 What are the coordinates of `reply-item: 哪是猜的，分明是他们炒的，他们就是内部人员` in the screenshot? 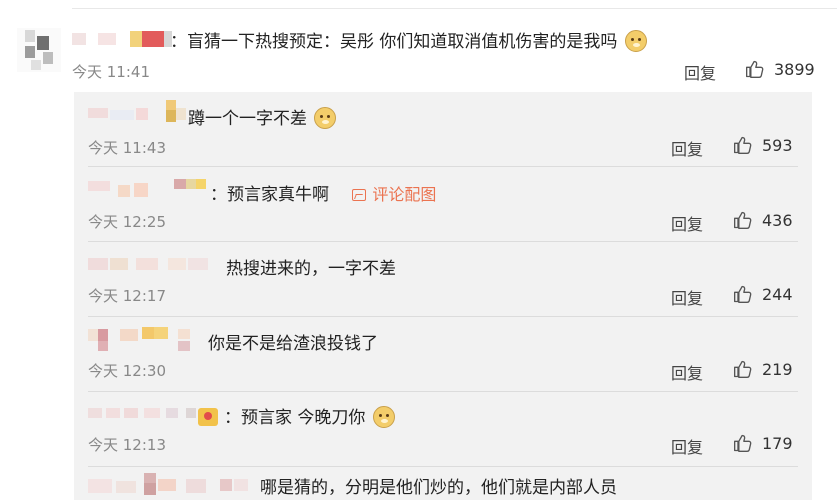 It's located at (443, 483).